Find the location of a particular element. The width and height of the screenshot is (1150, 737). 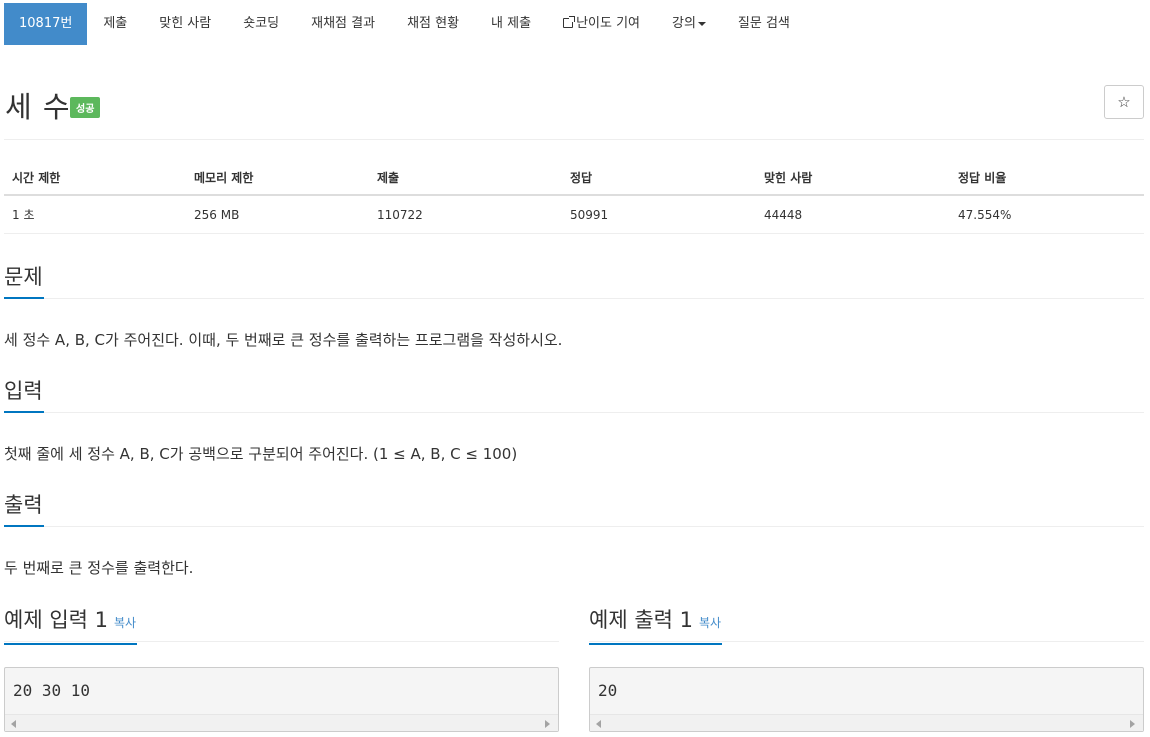

output-headline: 출력 is located at coordinates (574, 509).